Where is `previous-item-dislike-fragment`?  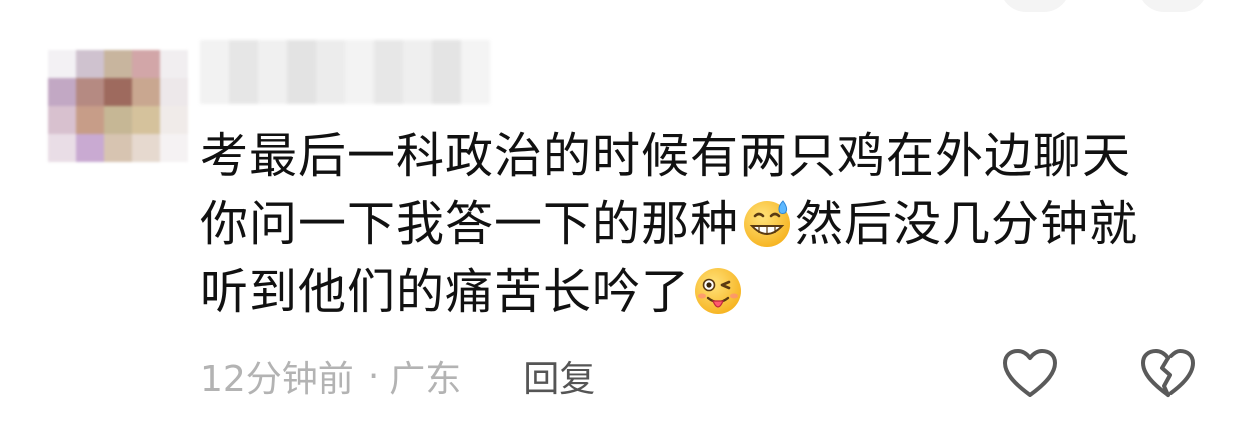 previous-item-dislike-fragment is located at coordinates (1173, 6).